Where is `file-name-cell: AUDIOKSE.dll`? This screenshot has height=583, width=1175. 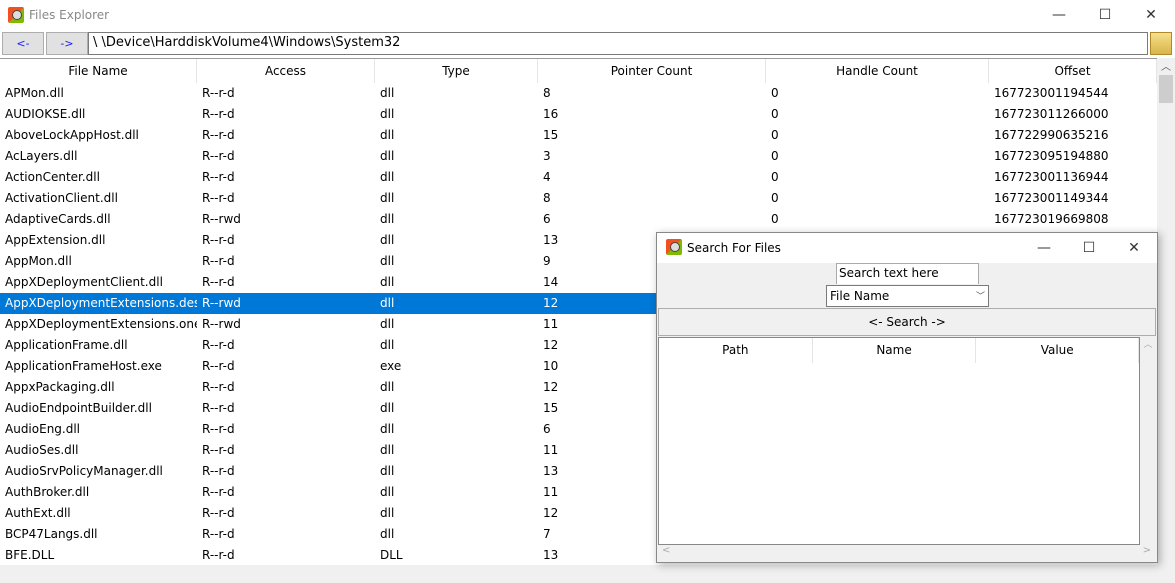 file-name-cell: AUDIOKSE.dll is located at coordinates (45, 114).